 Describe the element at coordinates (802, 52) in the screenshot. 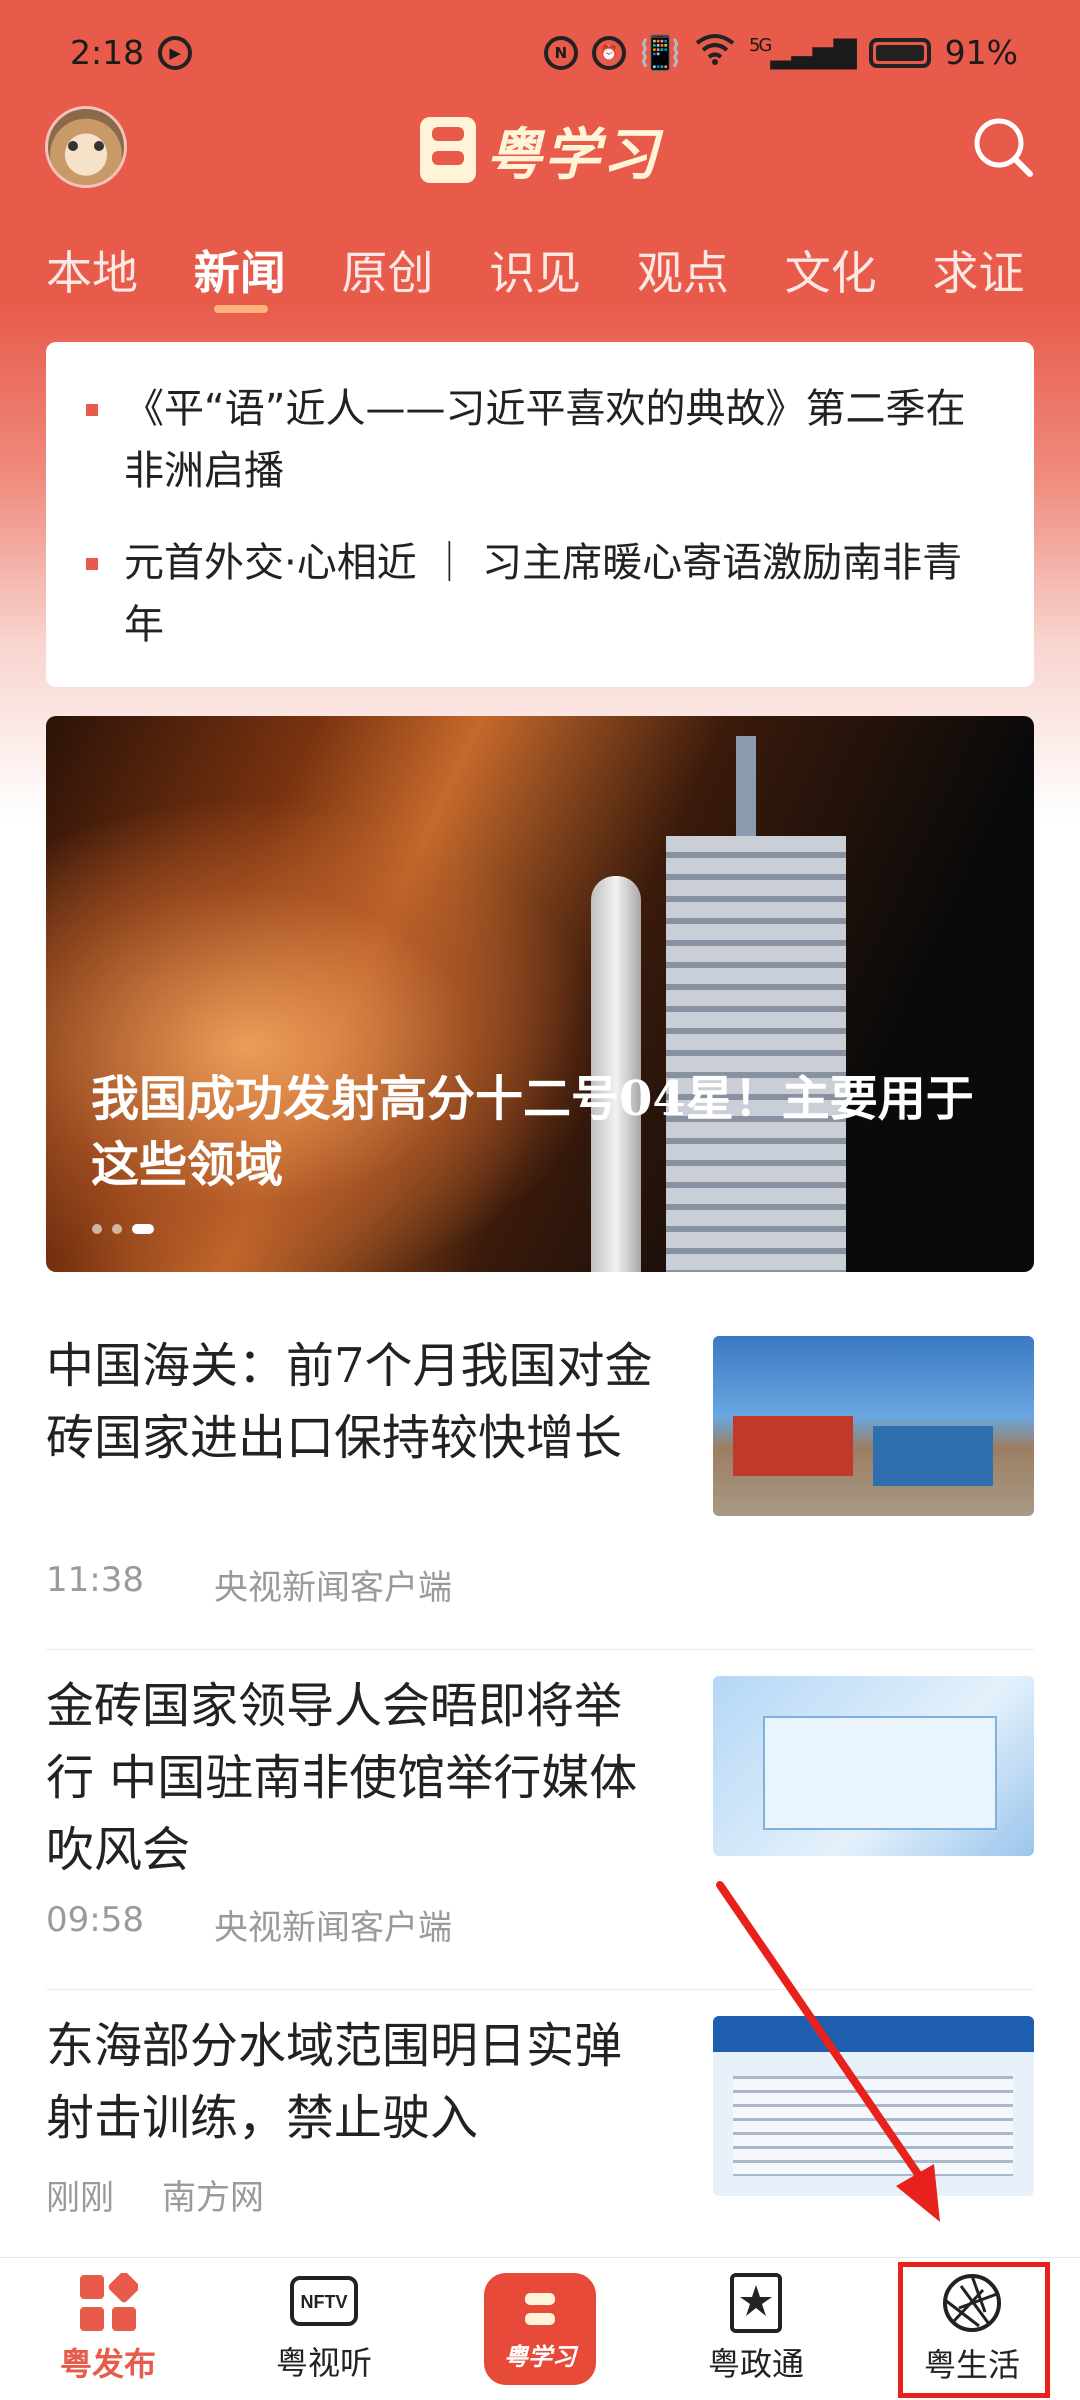

I see `signal-icon: 5G▂▃▅▇` at that location.